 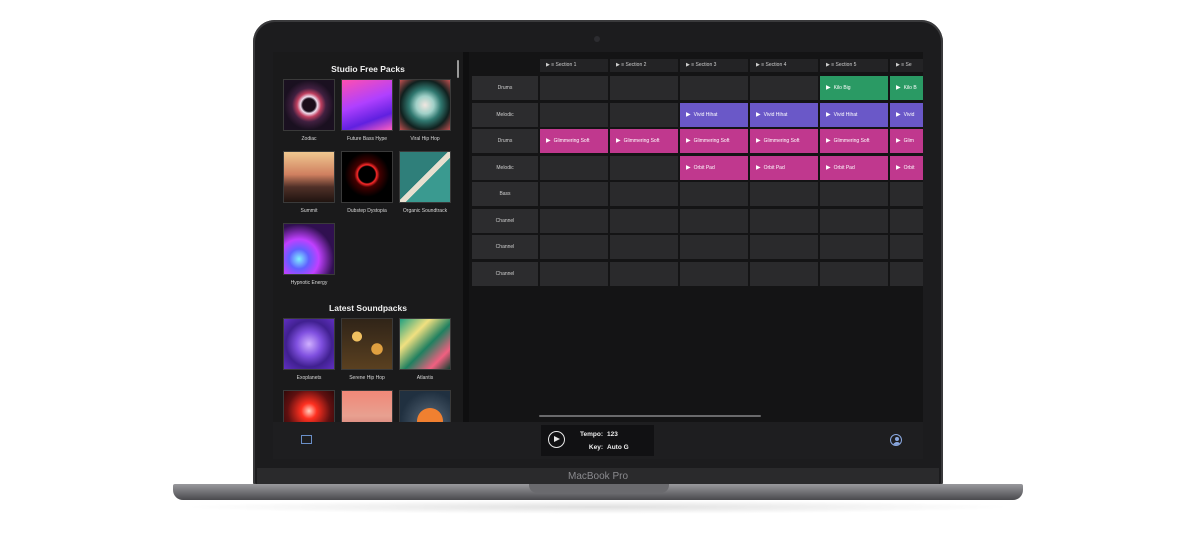 I want to click on track-label: Bass, so click(x=505, y=194).